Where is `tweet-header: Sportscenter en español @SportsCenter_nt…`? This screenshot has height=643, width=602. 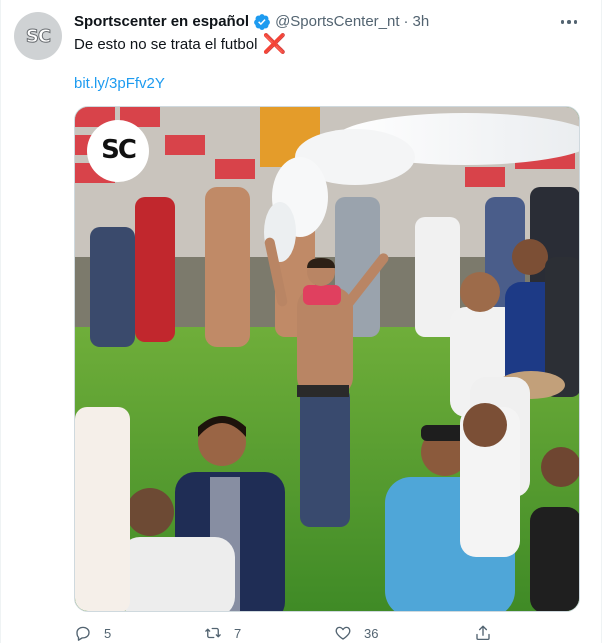
tweet-header: Sportscenter en español @SportsCenter_nt… is located at coordinates (251, 22).